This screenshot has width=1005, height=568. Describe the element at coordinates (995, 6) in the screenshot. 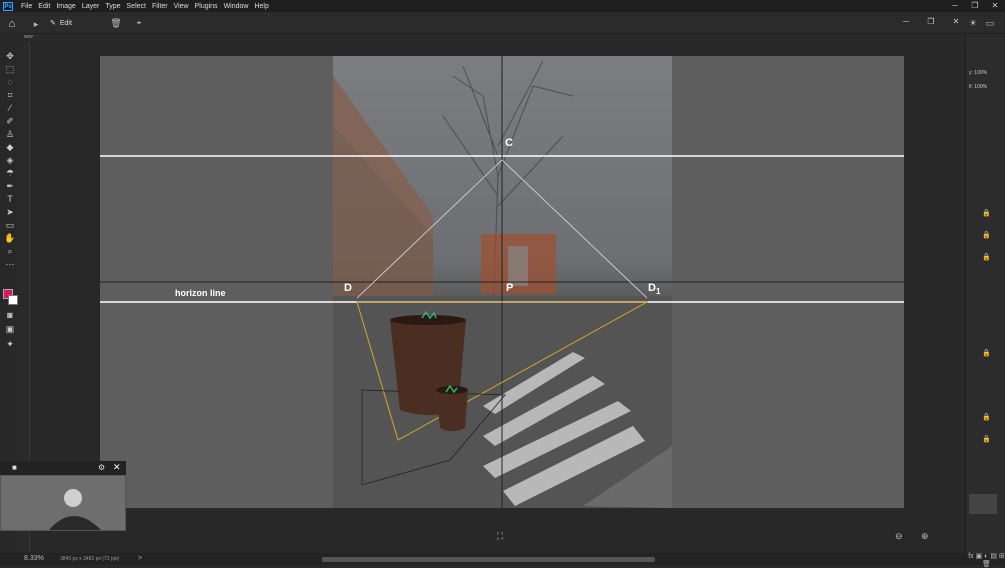

I see `close-button: ✕` at that location.